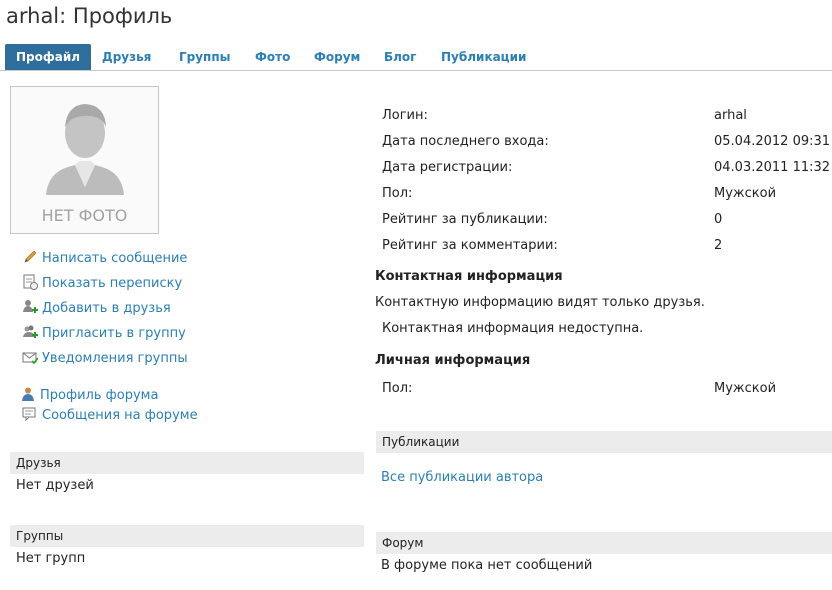 Image resolution: width=832 pixels, height=590 pixels. I want to click on profile-value: 2, so click(718, 245).